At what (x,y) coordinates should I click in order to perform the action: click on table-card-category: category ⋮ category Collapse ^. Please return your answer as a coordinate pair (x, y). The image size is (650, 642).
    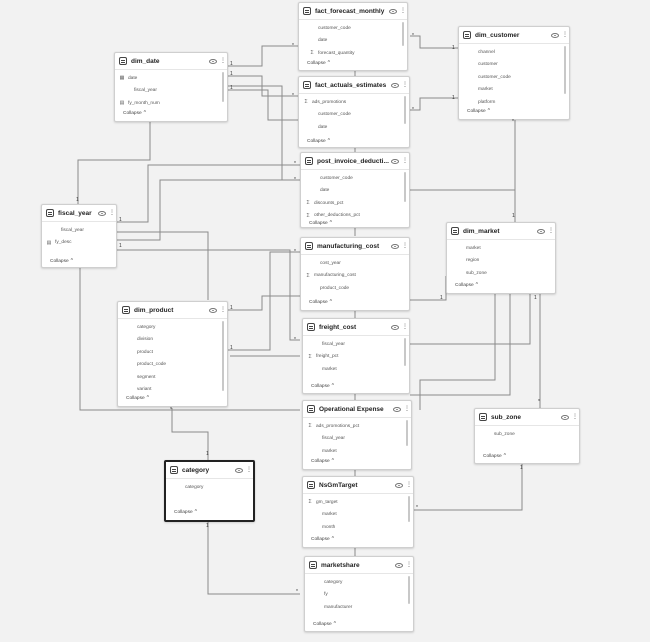
    Looking at the image, I should click on (209, 491).